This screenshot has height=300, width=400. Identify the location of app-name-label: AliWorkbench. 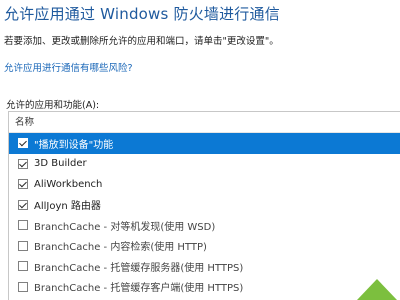
(68, 184).